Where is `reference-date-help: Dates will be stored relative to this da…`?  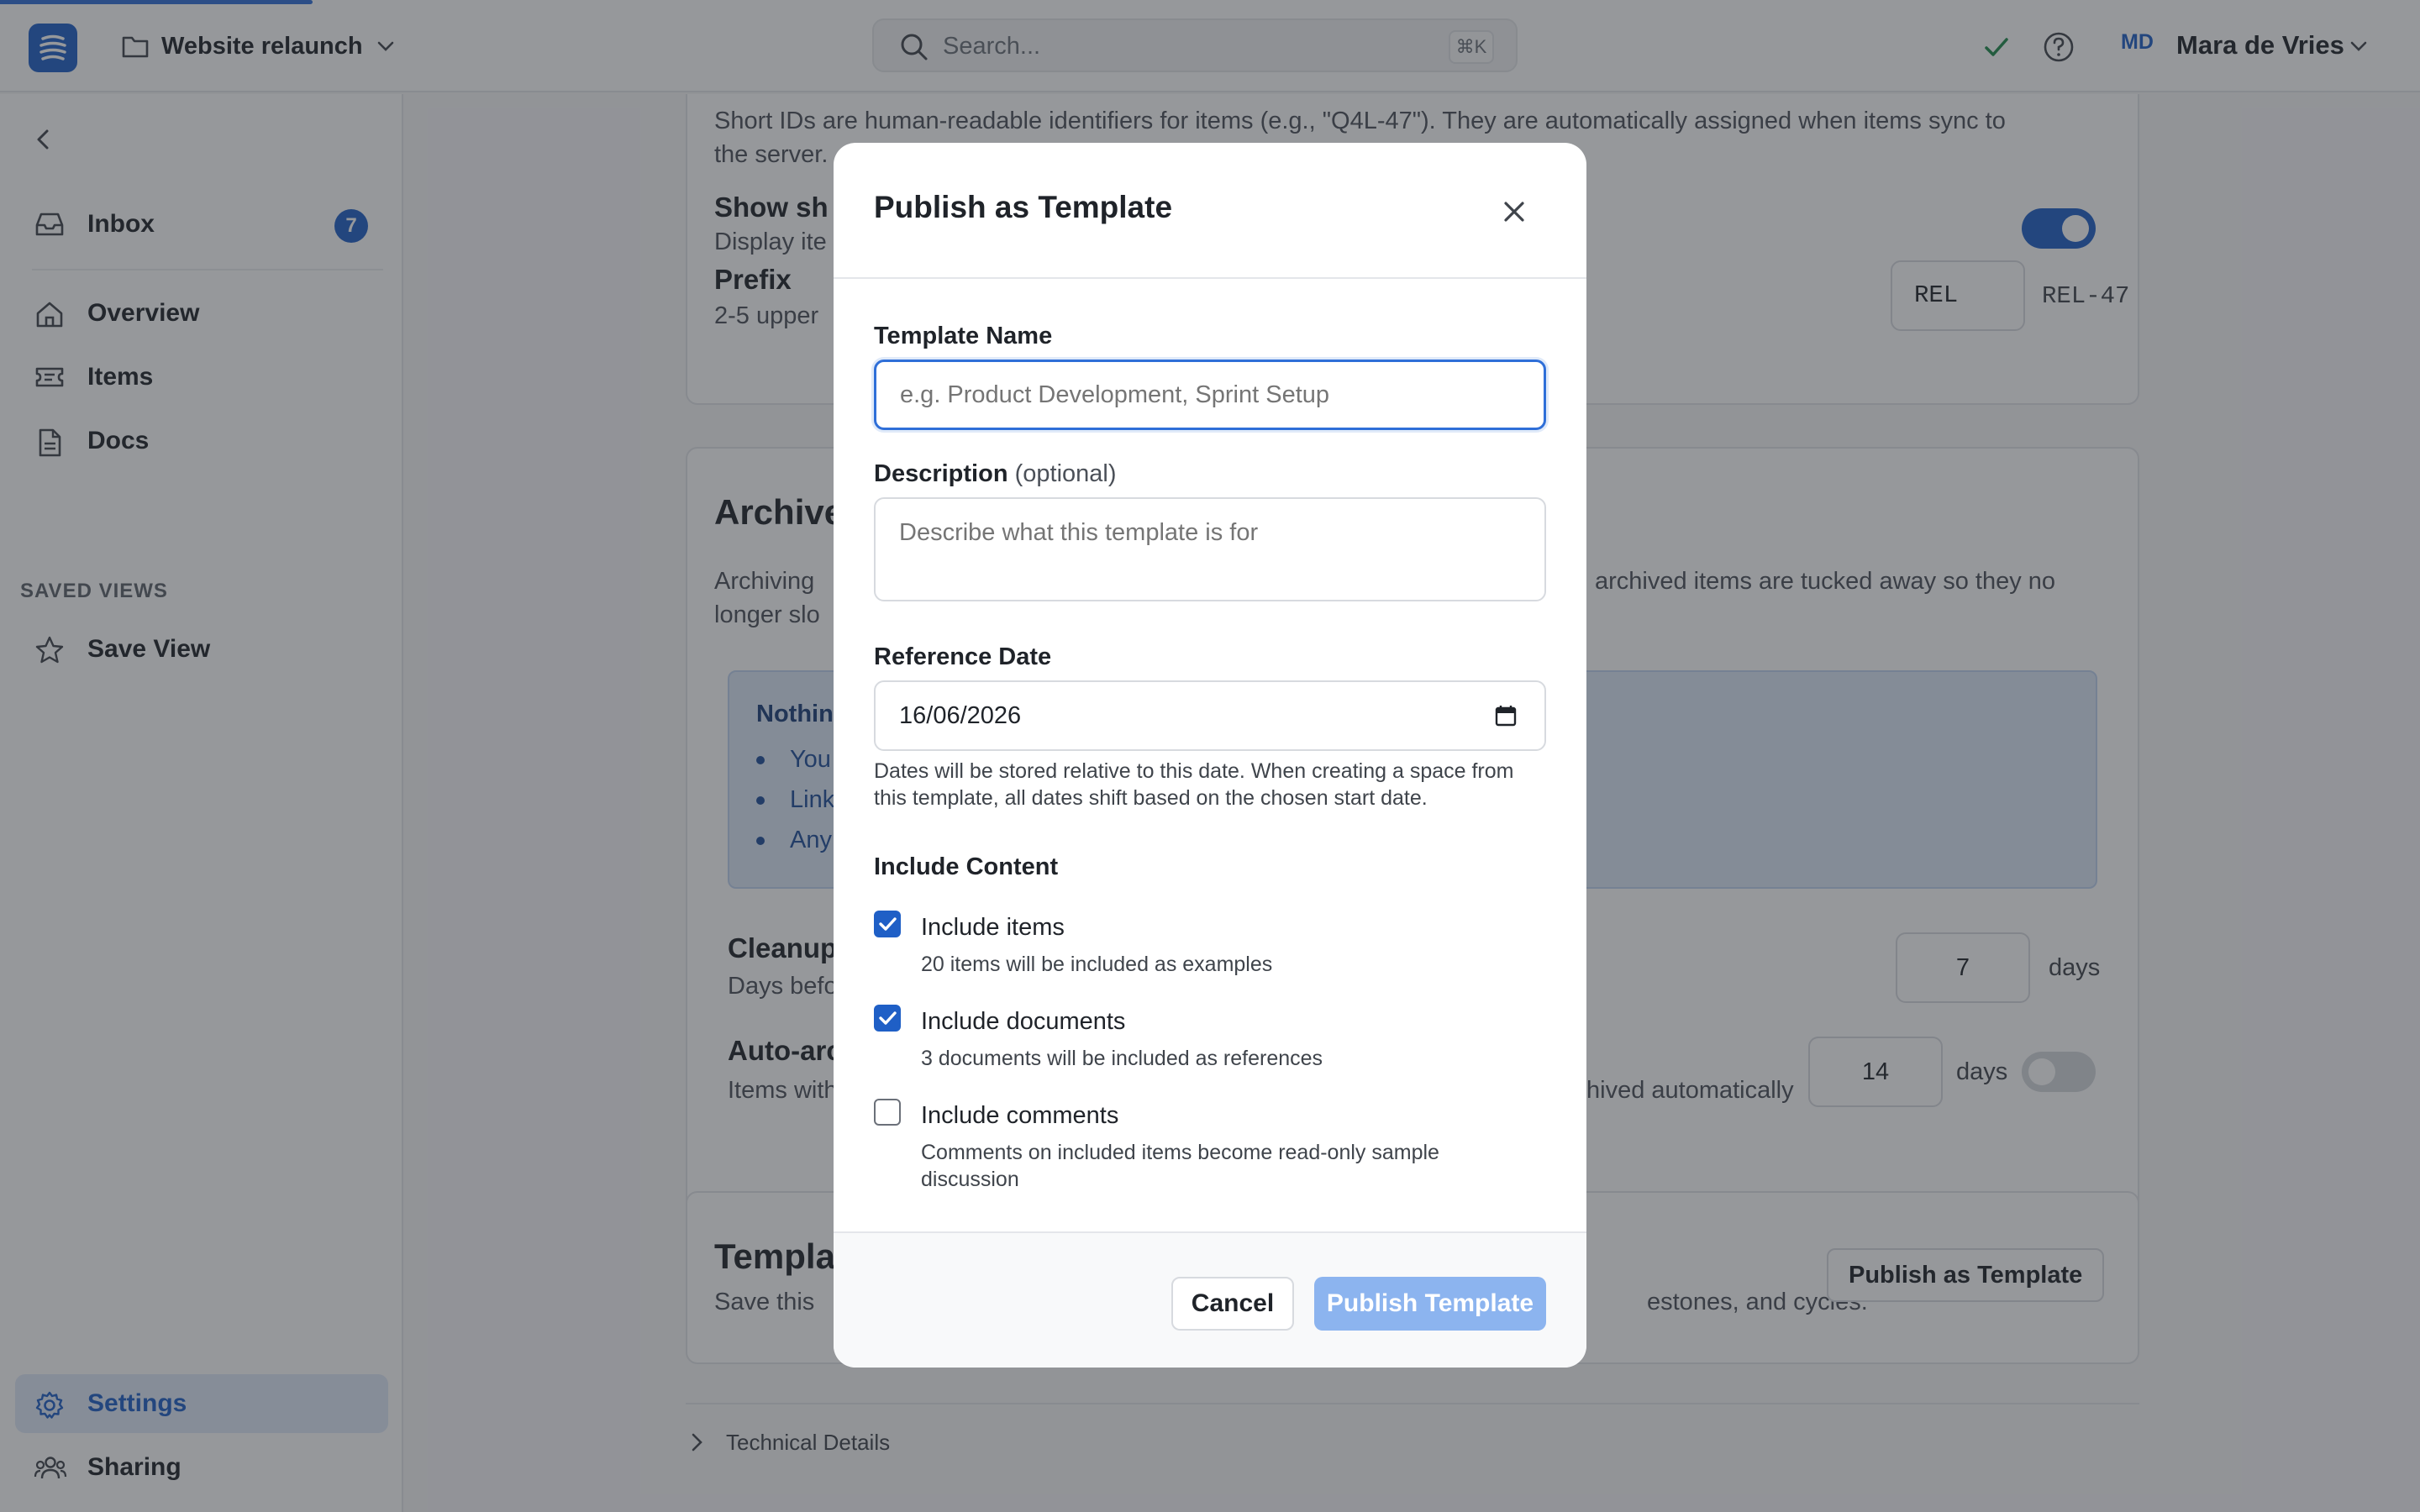 reference-date-help: Dates will be stored relative to this da… is located at coordinates (1194, 784).